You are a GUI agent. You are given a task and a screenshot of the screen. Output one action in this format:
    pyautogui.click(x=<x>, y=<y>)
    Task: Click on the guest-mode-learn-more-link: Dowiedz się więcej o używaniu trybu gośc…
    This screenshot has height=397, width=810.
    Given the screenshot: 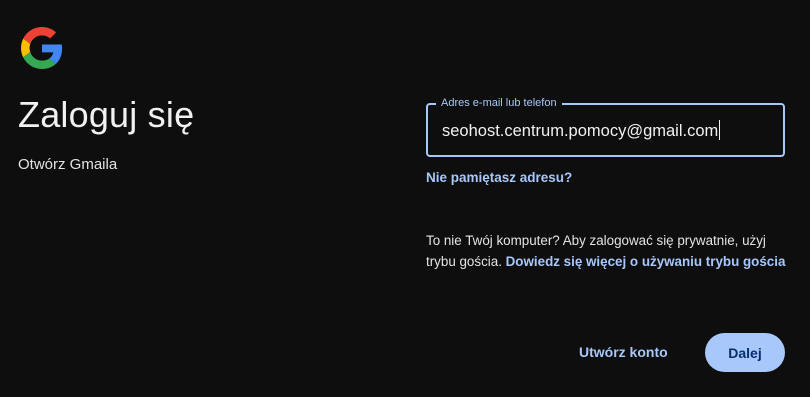 What is the action you would take?
    pyautogui.click(x=646, y=261)
    